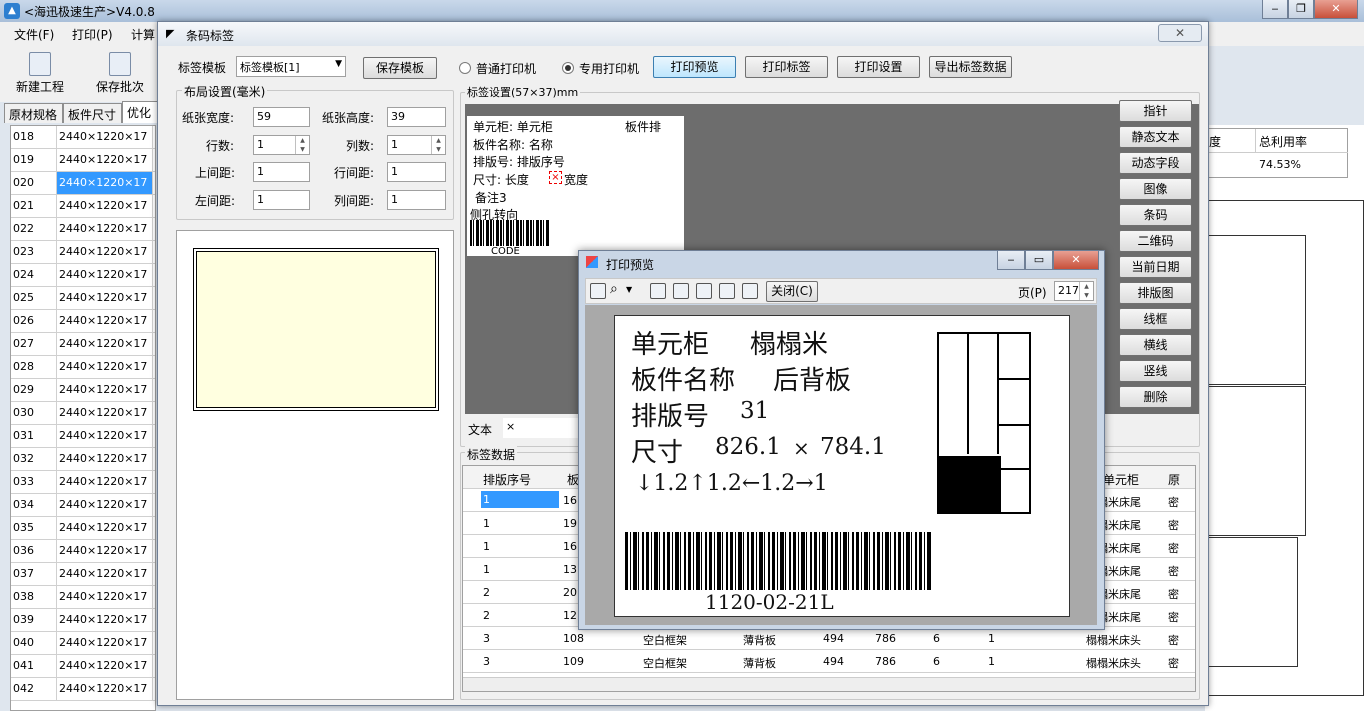  Describe the element at coordinates (83, 505) in the screenshot. I see `table-row: 034 2440×1220×17` at that location.